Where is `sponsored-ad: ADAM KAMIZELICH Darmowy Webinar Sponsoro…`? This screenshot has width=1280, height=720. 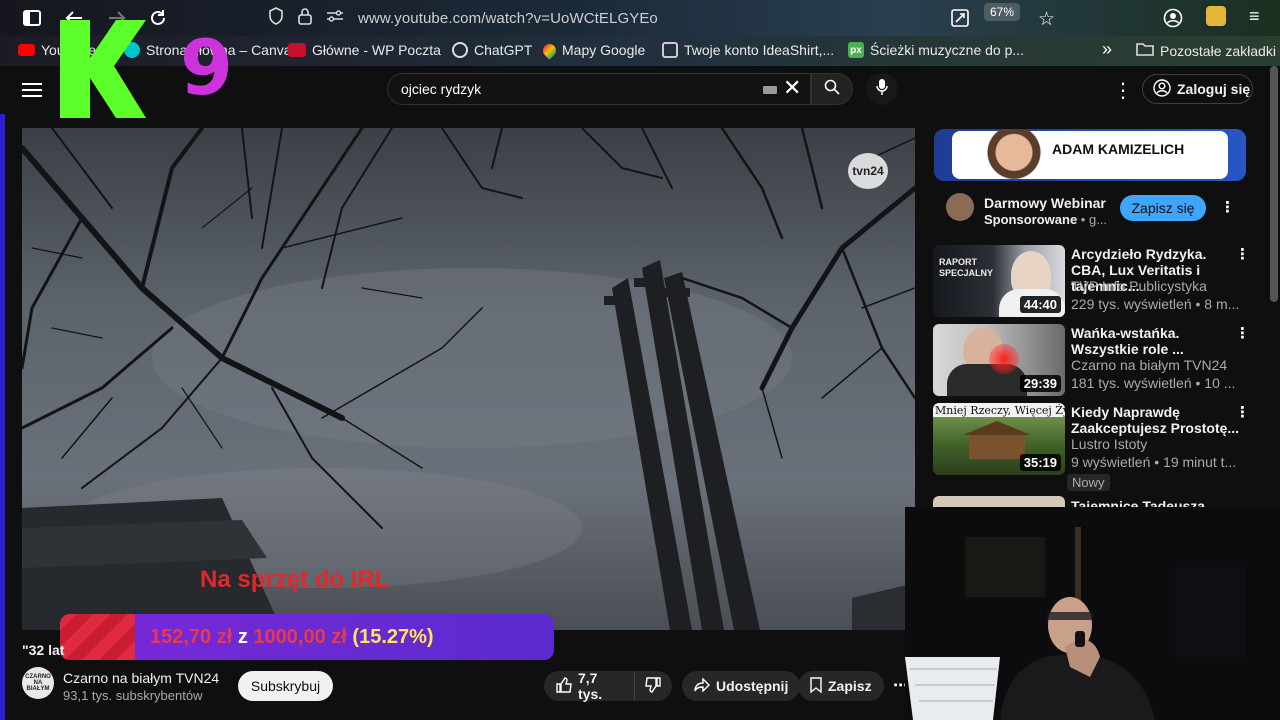
sponsored-ad: ADAM KAMIZELICH Darmowy Webinar Sponsoro… is located at coordinates (1090, 181).